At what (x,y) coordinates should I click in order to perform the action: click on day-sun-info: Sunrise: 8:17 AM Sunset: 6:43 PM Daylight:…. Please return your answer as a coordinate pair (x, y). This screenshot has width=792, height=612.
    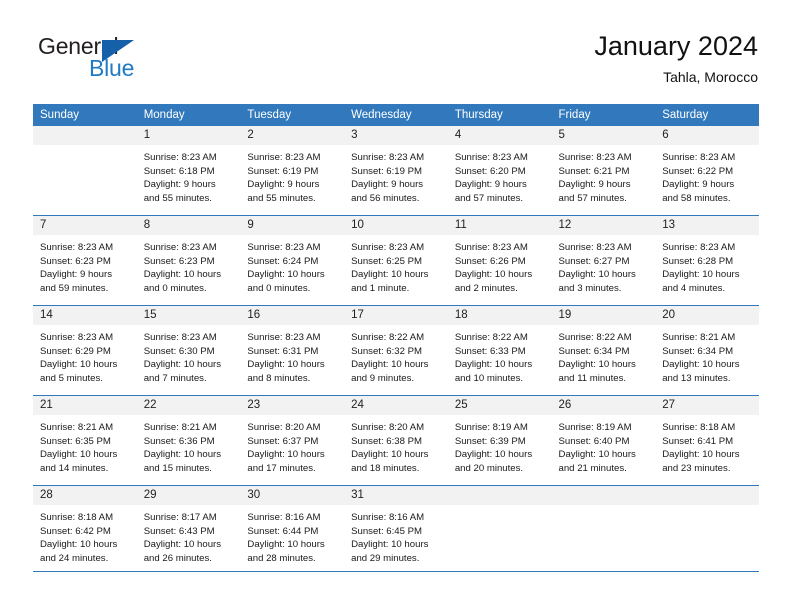
    Looking at the image, I should click on (189, 535).